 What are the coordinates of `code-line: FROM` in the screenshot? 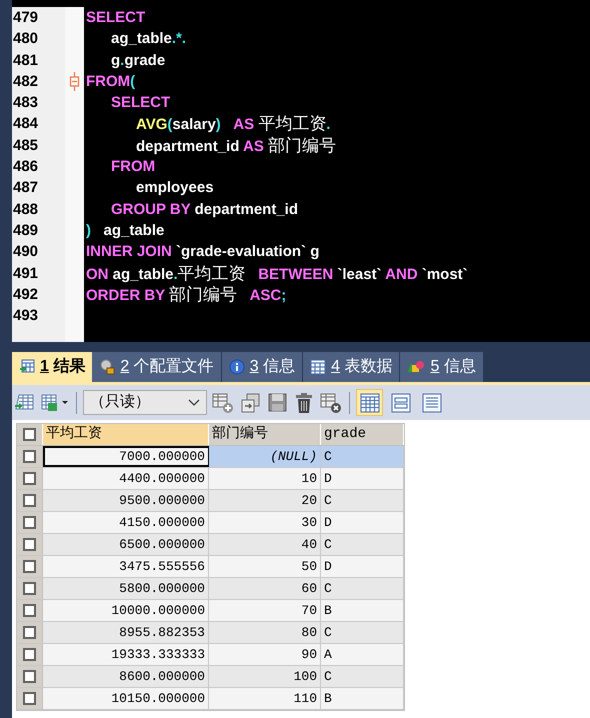 It's located at (133, 167).